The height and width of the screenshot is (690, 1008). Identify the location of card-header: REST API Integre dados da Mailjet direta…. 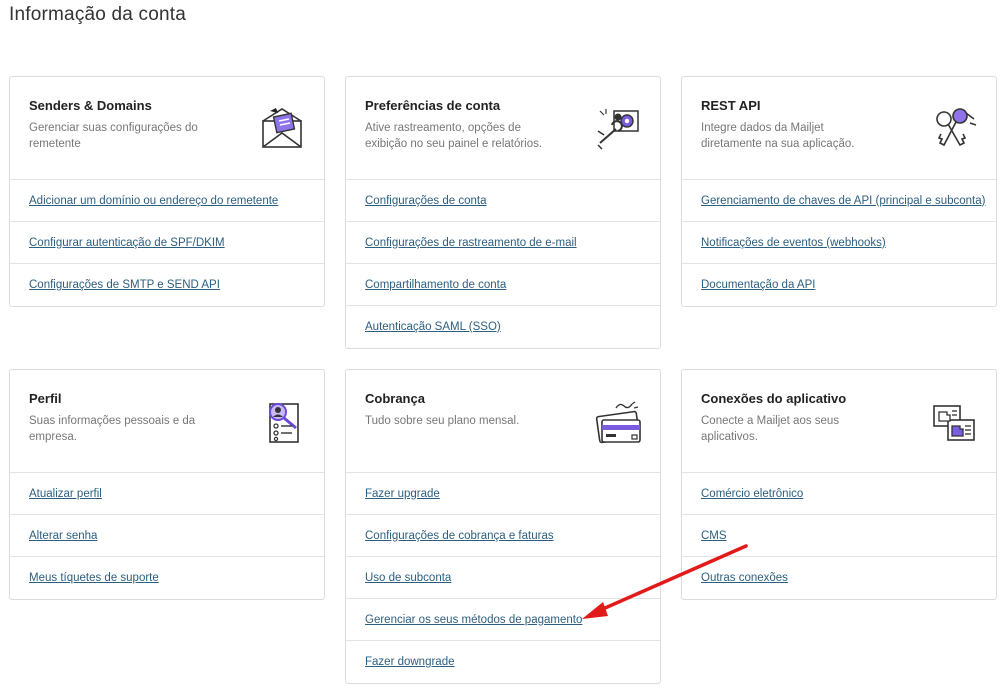
(839, 128).